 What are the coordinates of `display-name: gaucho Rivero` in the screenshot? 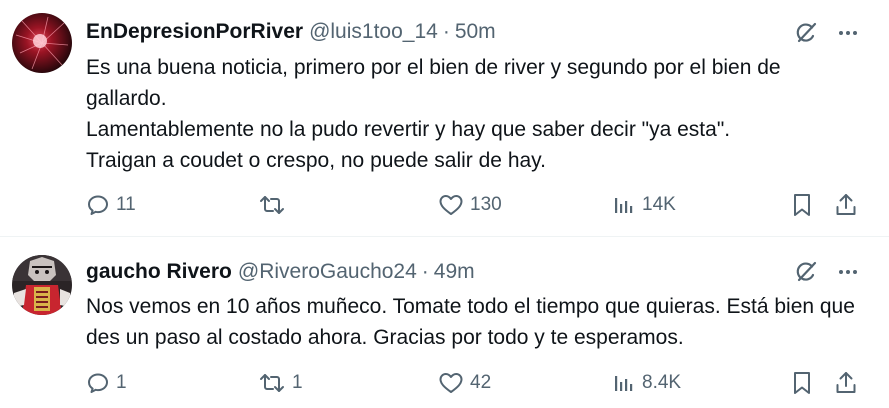 It's located at (159, 272).